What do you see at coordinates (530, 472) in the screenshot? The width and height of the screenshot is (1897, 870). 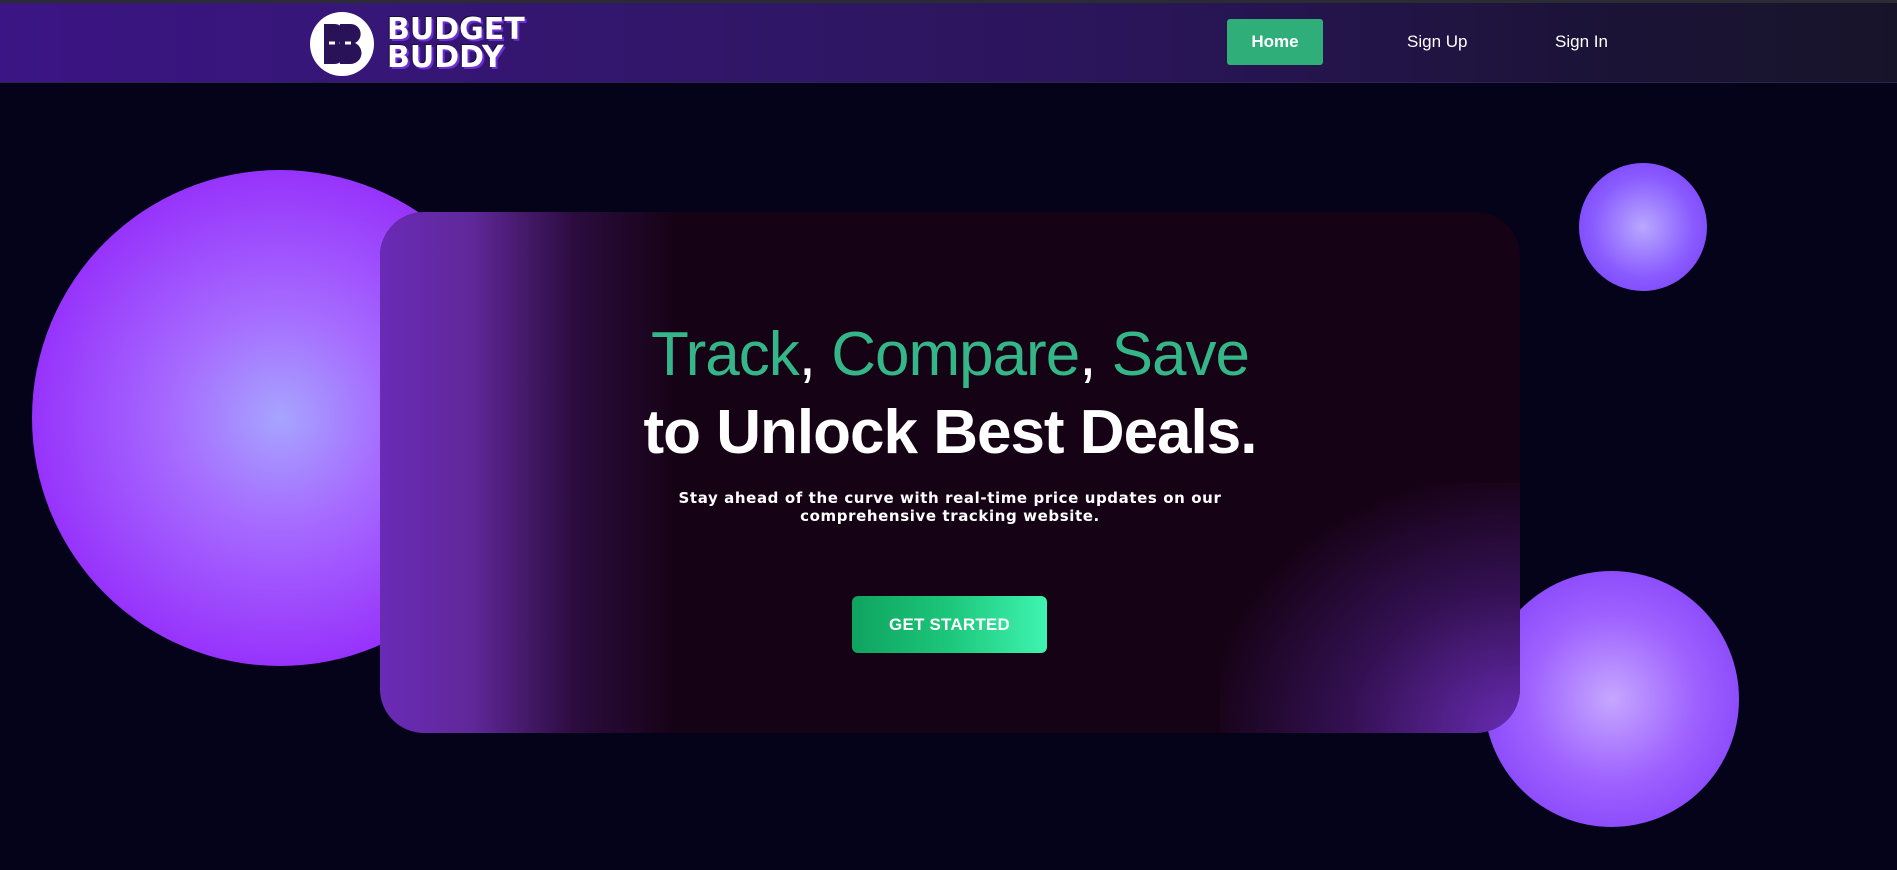 I see `card-glow-left` at bounding box center [530, 472].